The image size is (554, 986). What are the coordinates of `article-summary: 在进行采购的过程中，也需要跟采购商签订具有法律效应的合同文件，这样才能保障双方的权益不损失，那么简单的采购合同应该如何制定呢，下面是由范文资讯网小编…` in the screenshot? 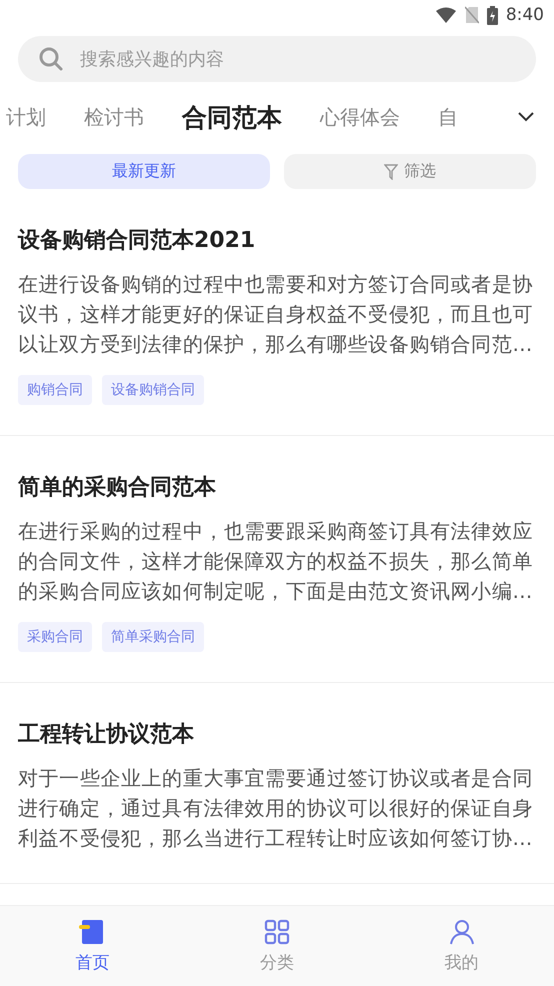 It's located at (276, 561).